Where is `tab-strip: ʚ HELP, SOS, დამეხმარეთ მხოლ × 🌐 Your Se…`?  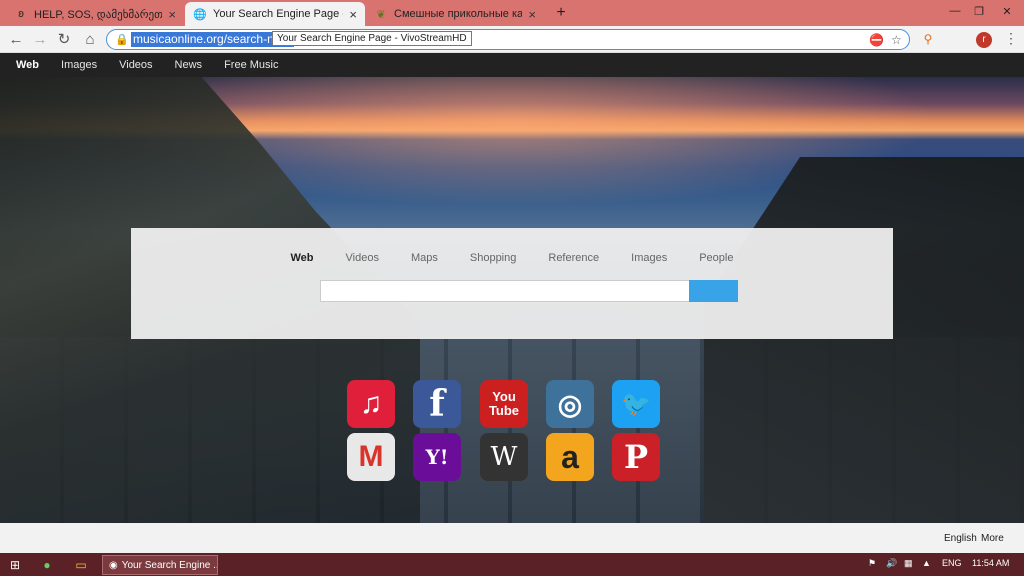 tab-strip: ʚ HELP, SOS, დამეხმარეთ მხოლ × 🌐 Your Se… is located at coordinates (512, 13).